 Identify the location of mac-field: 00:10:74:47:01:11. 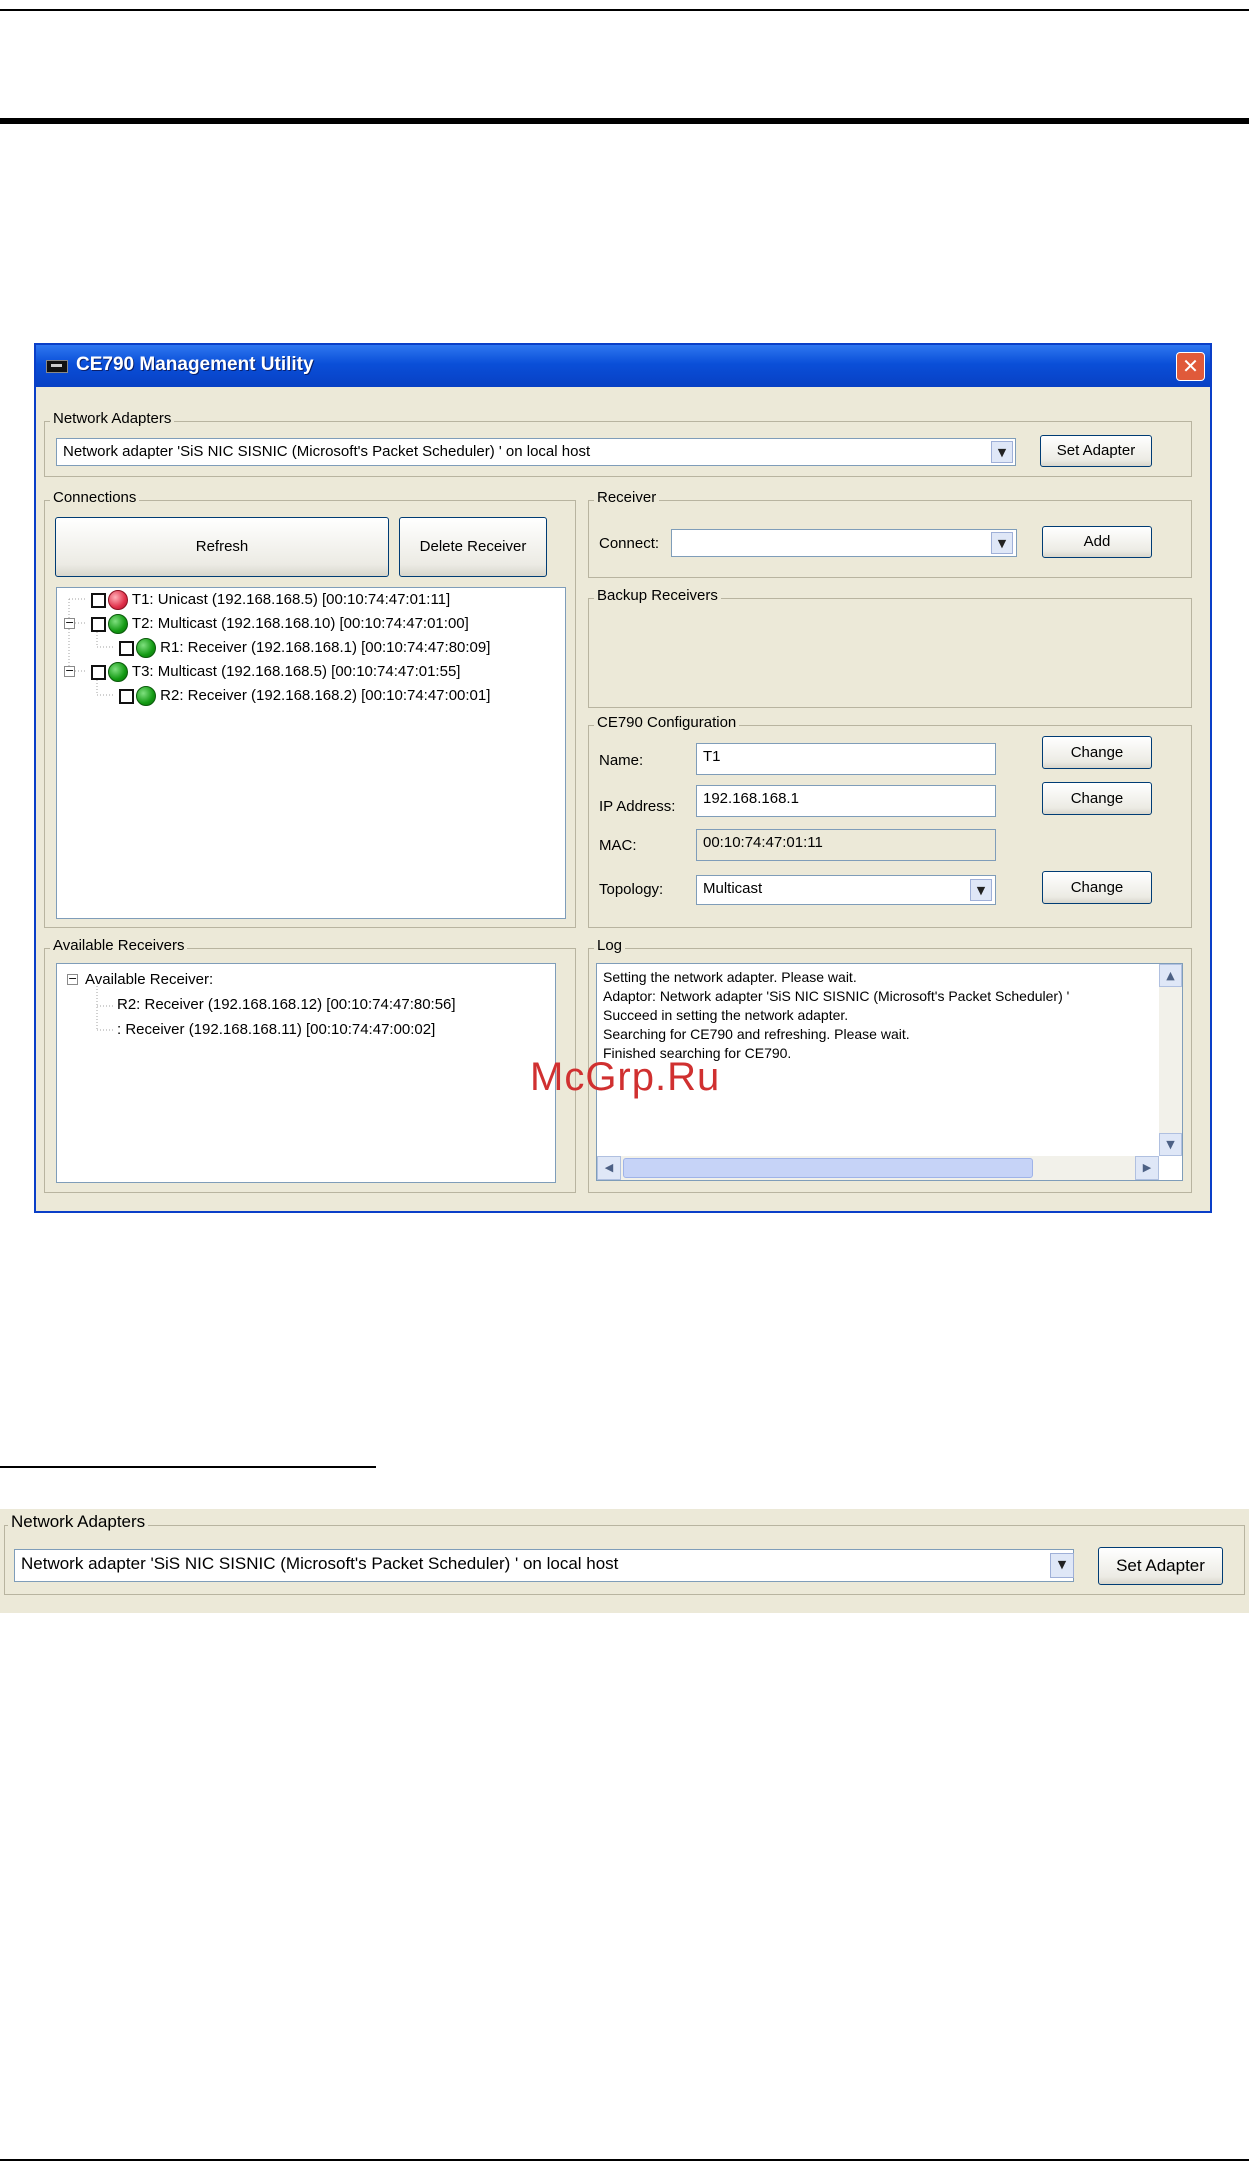
(846, 845).